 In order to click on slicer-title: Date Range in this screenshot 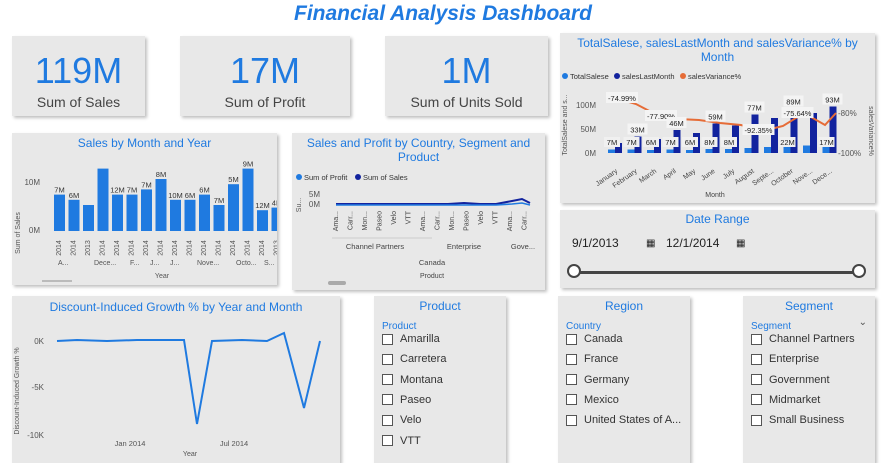, I will do `click(717, 219)`.